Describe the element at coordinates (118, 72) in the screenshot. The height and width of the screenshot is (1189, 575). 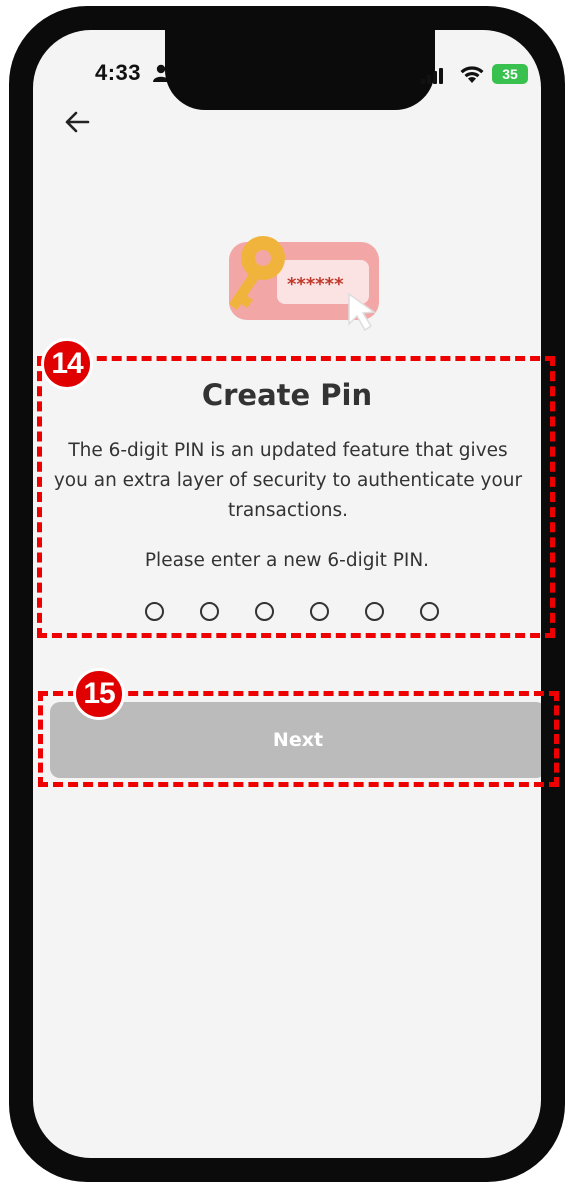
I see `status-time: 4:33` at that location.